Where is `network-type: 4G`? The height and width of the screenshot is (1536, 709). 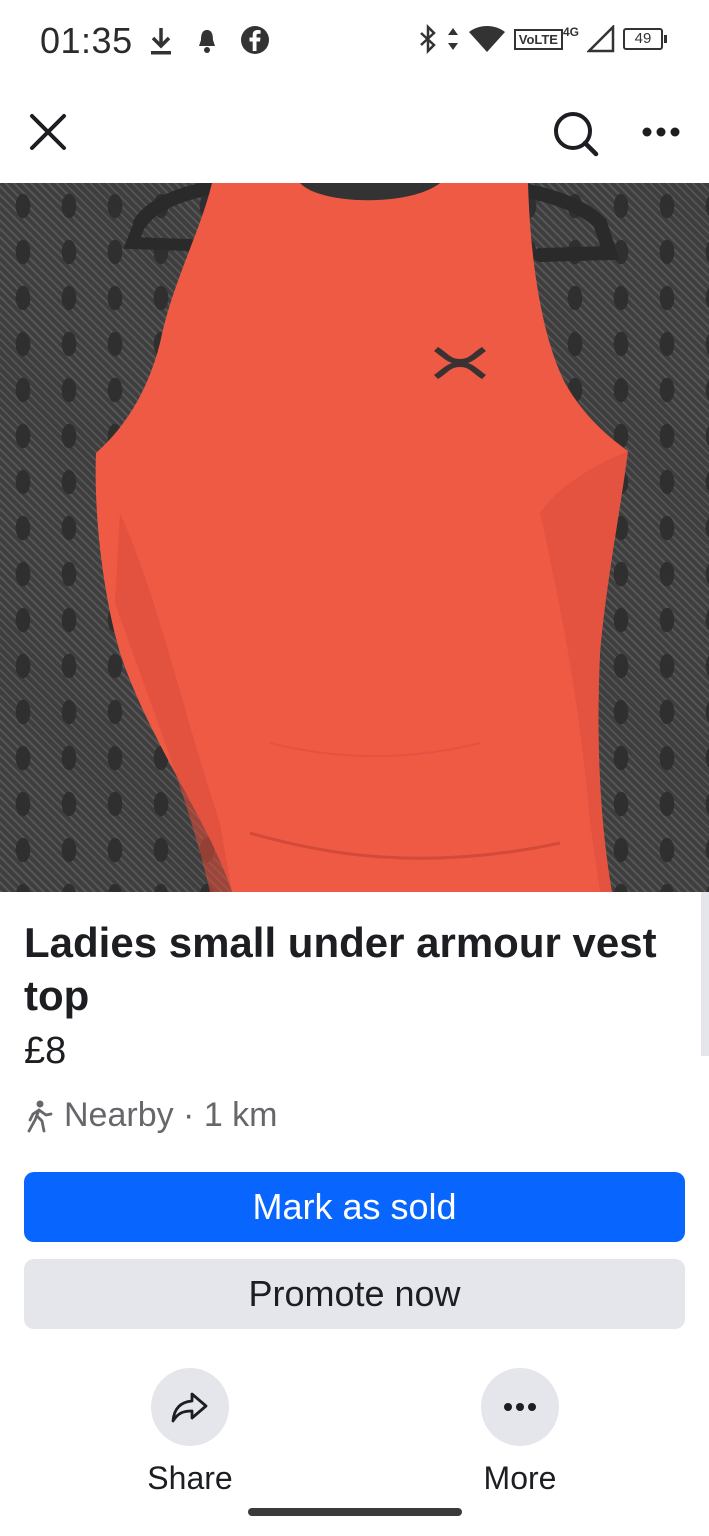 network-type: 4G is located at coordinates (570, 32).